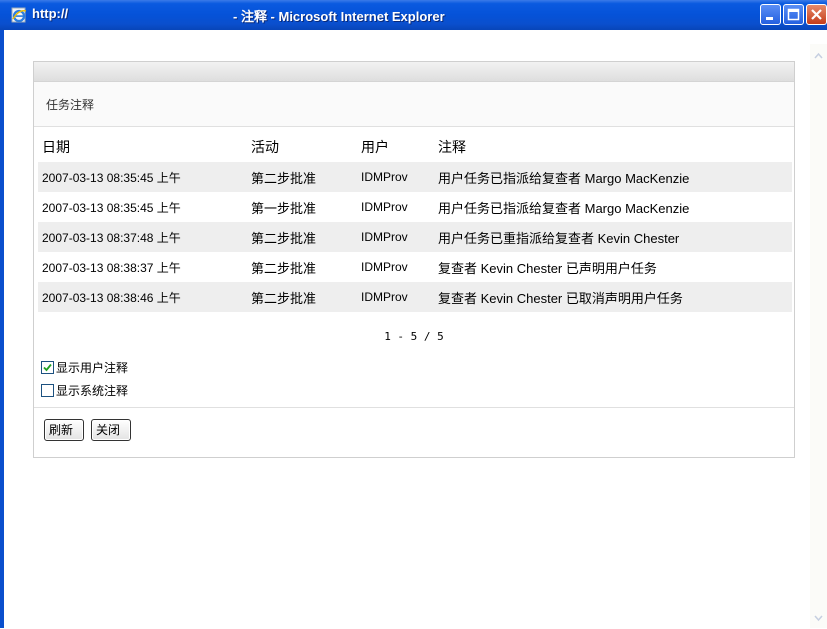  Describe the element at coordinates (339, 16) in the screenshot. I see `window-title: - 注释 - Microsoft Internet Explorer` at that location.